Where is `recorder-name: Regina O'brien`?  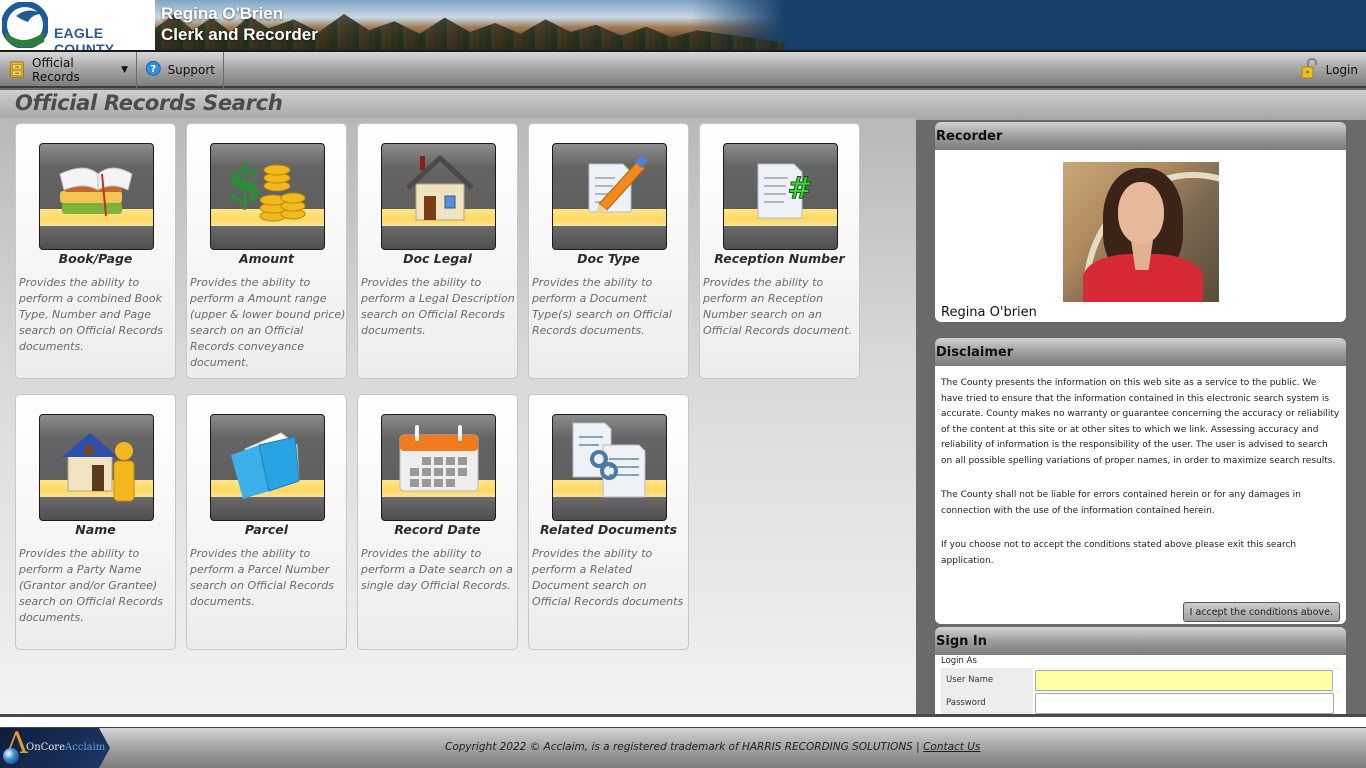 recorder-name: Regina O'brien is located at coordinates (989, 312).